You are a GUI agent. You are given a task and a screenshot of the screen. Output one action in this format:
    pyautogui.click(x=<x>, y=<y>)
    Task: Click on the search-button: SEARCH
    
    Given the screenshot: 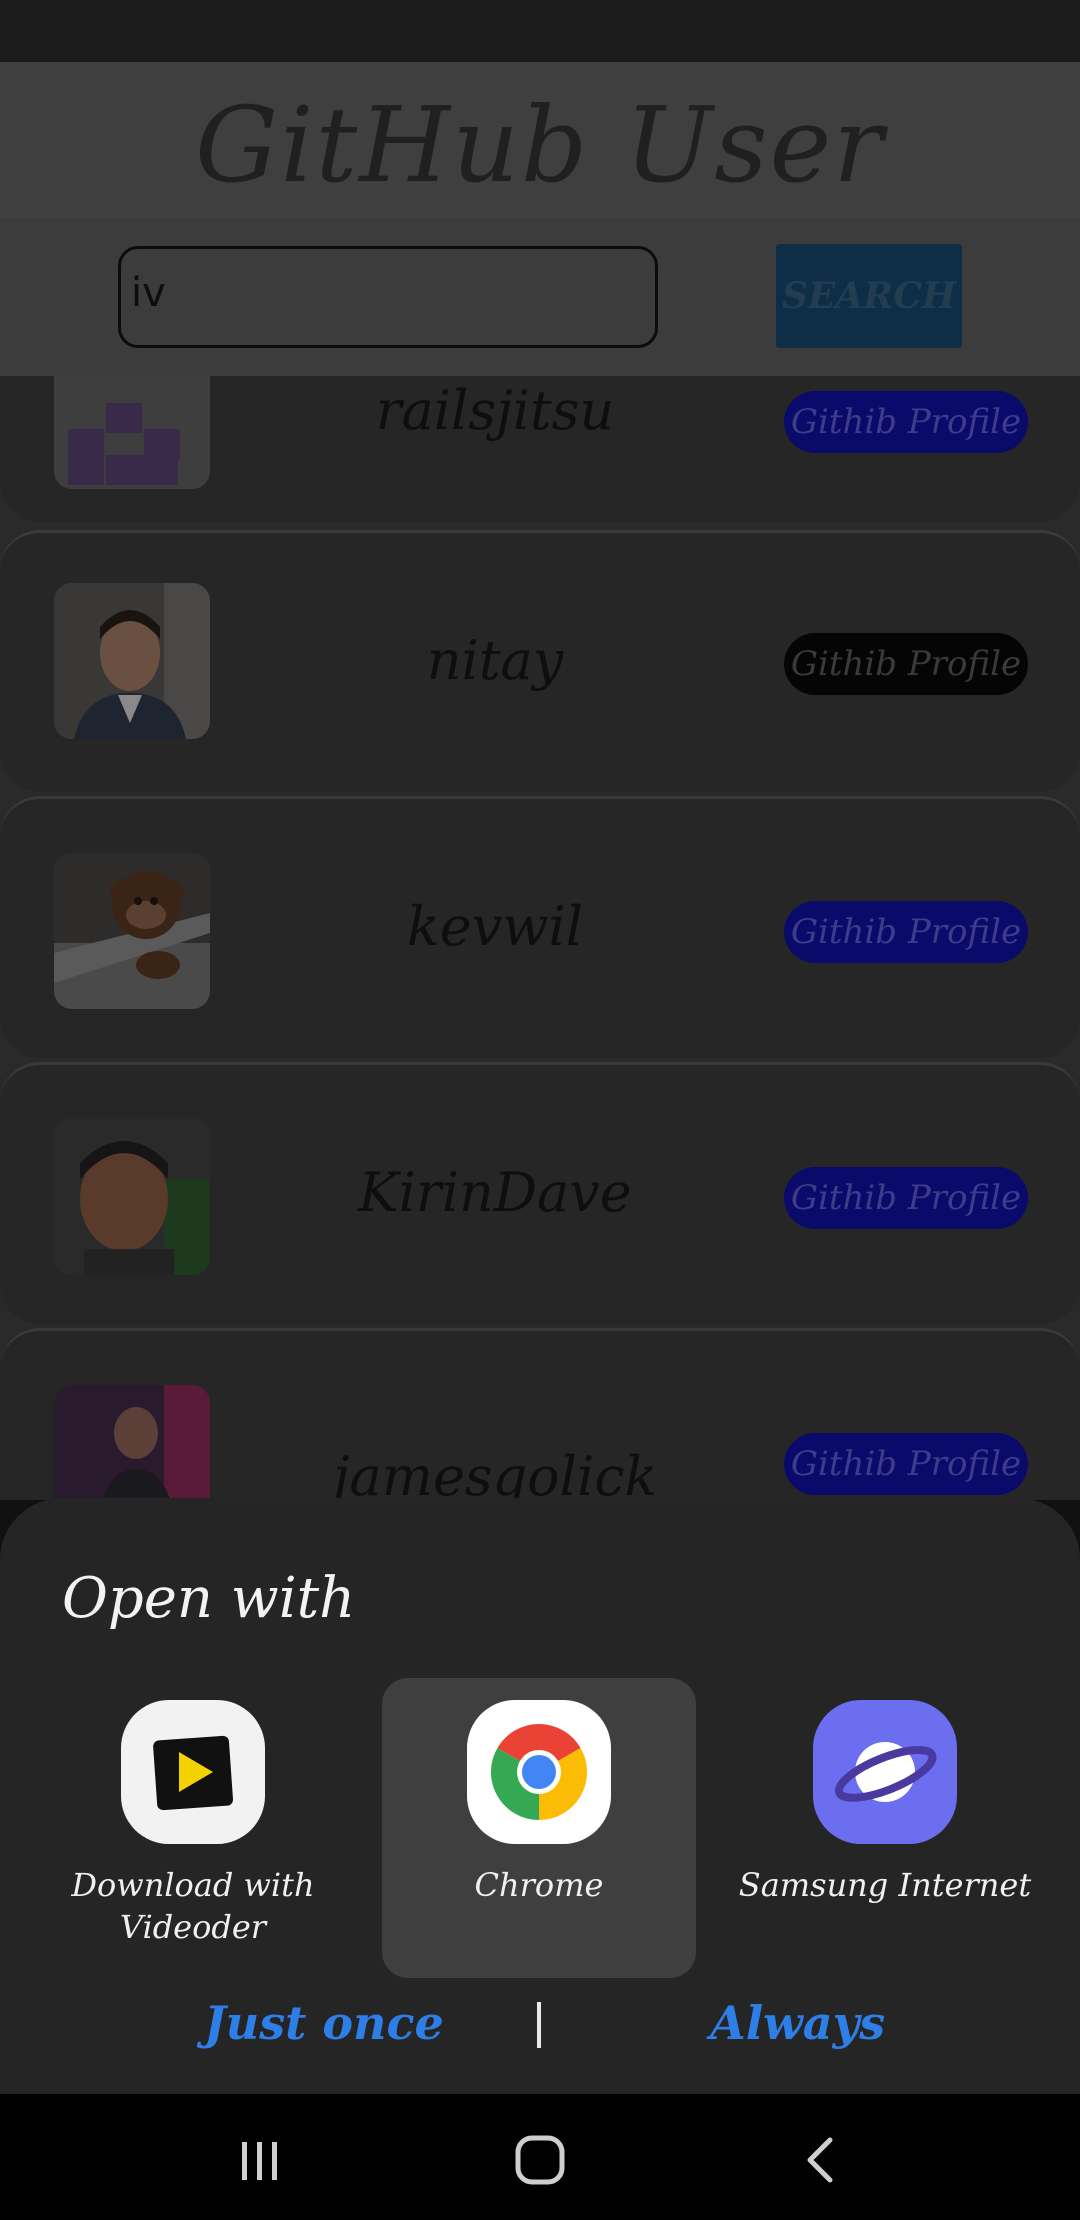 What is the action you would take?
    pyautogui.click(x=869, y=296)
    